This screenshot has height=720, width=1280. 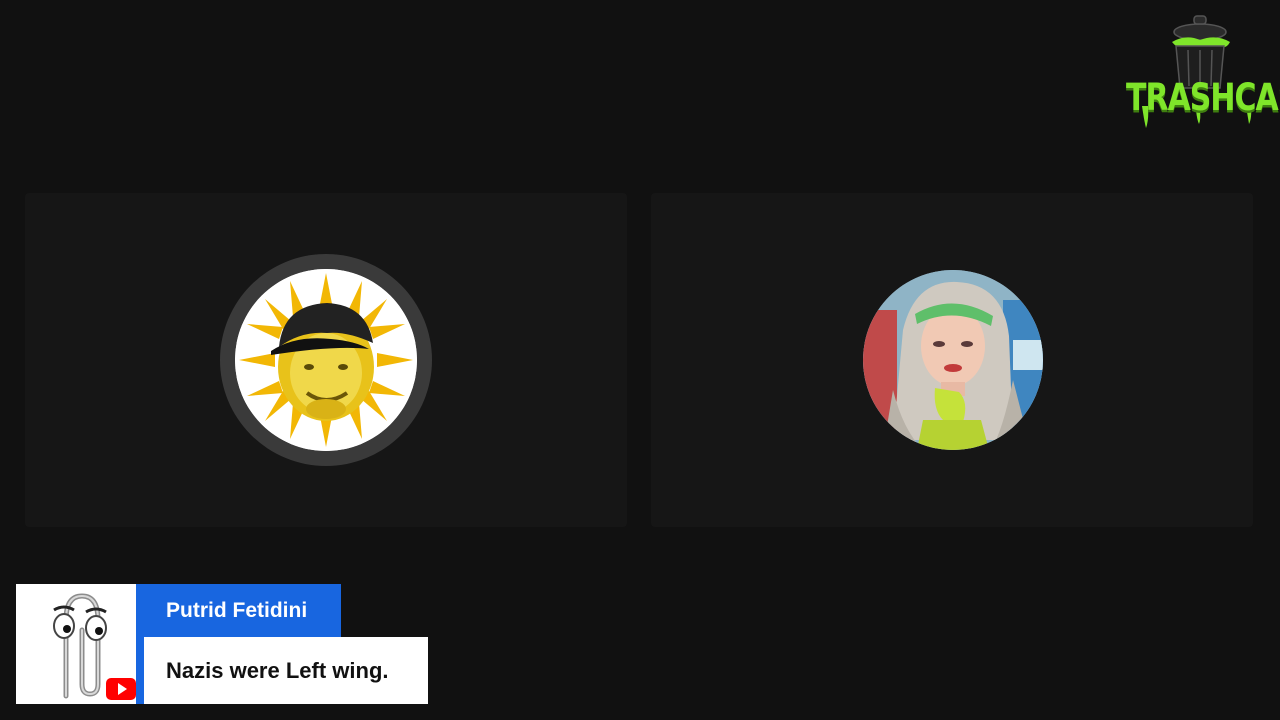 I want to click on trashcast-logo: TRASHCAST, so click(x=1203, y=71).